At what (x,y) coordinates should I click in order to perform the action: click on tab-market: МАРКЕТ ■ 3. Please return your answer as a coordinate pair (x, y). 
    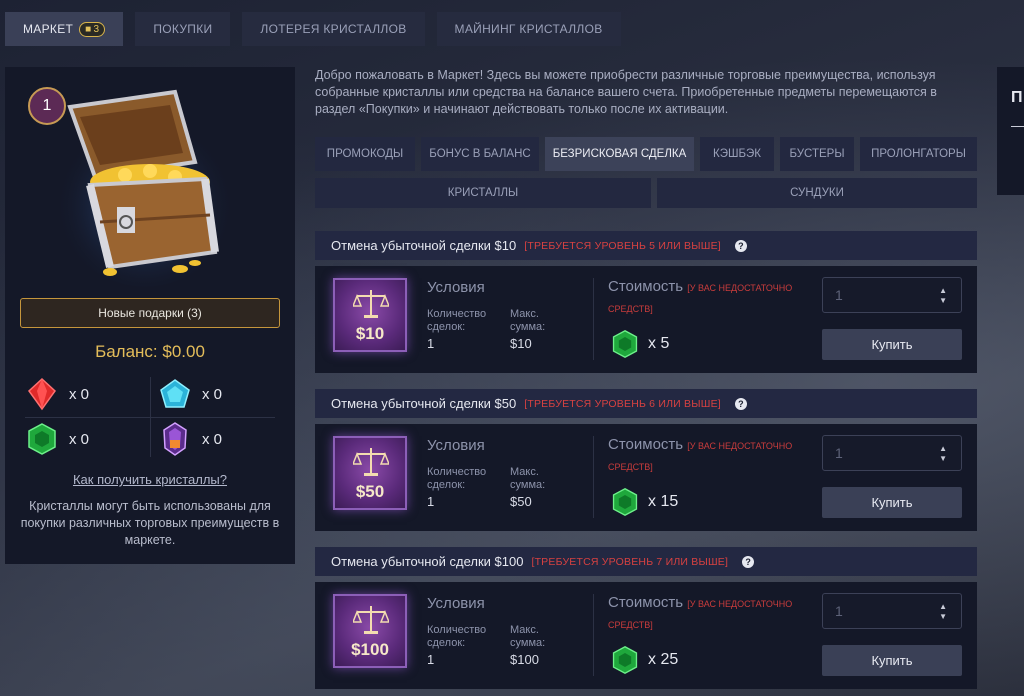
    Looking at the image, I should click on (64, 29).